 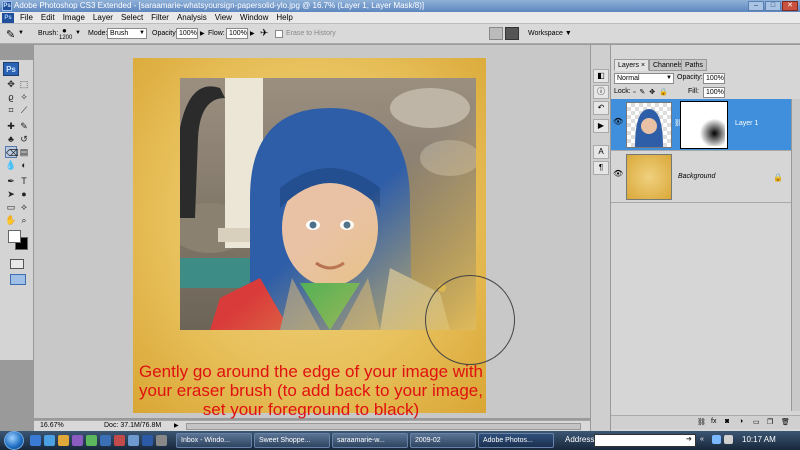 What do you see at coordinates (24, 220) in the screenshot?
I see `zoom-tool-icon: ⌕` at bounding box center [24, 220].